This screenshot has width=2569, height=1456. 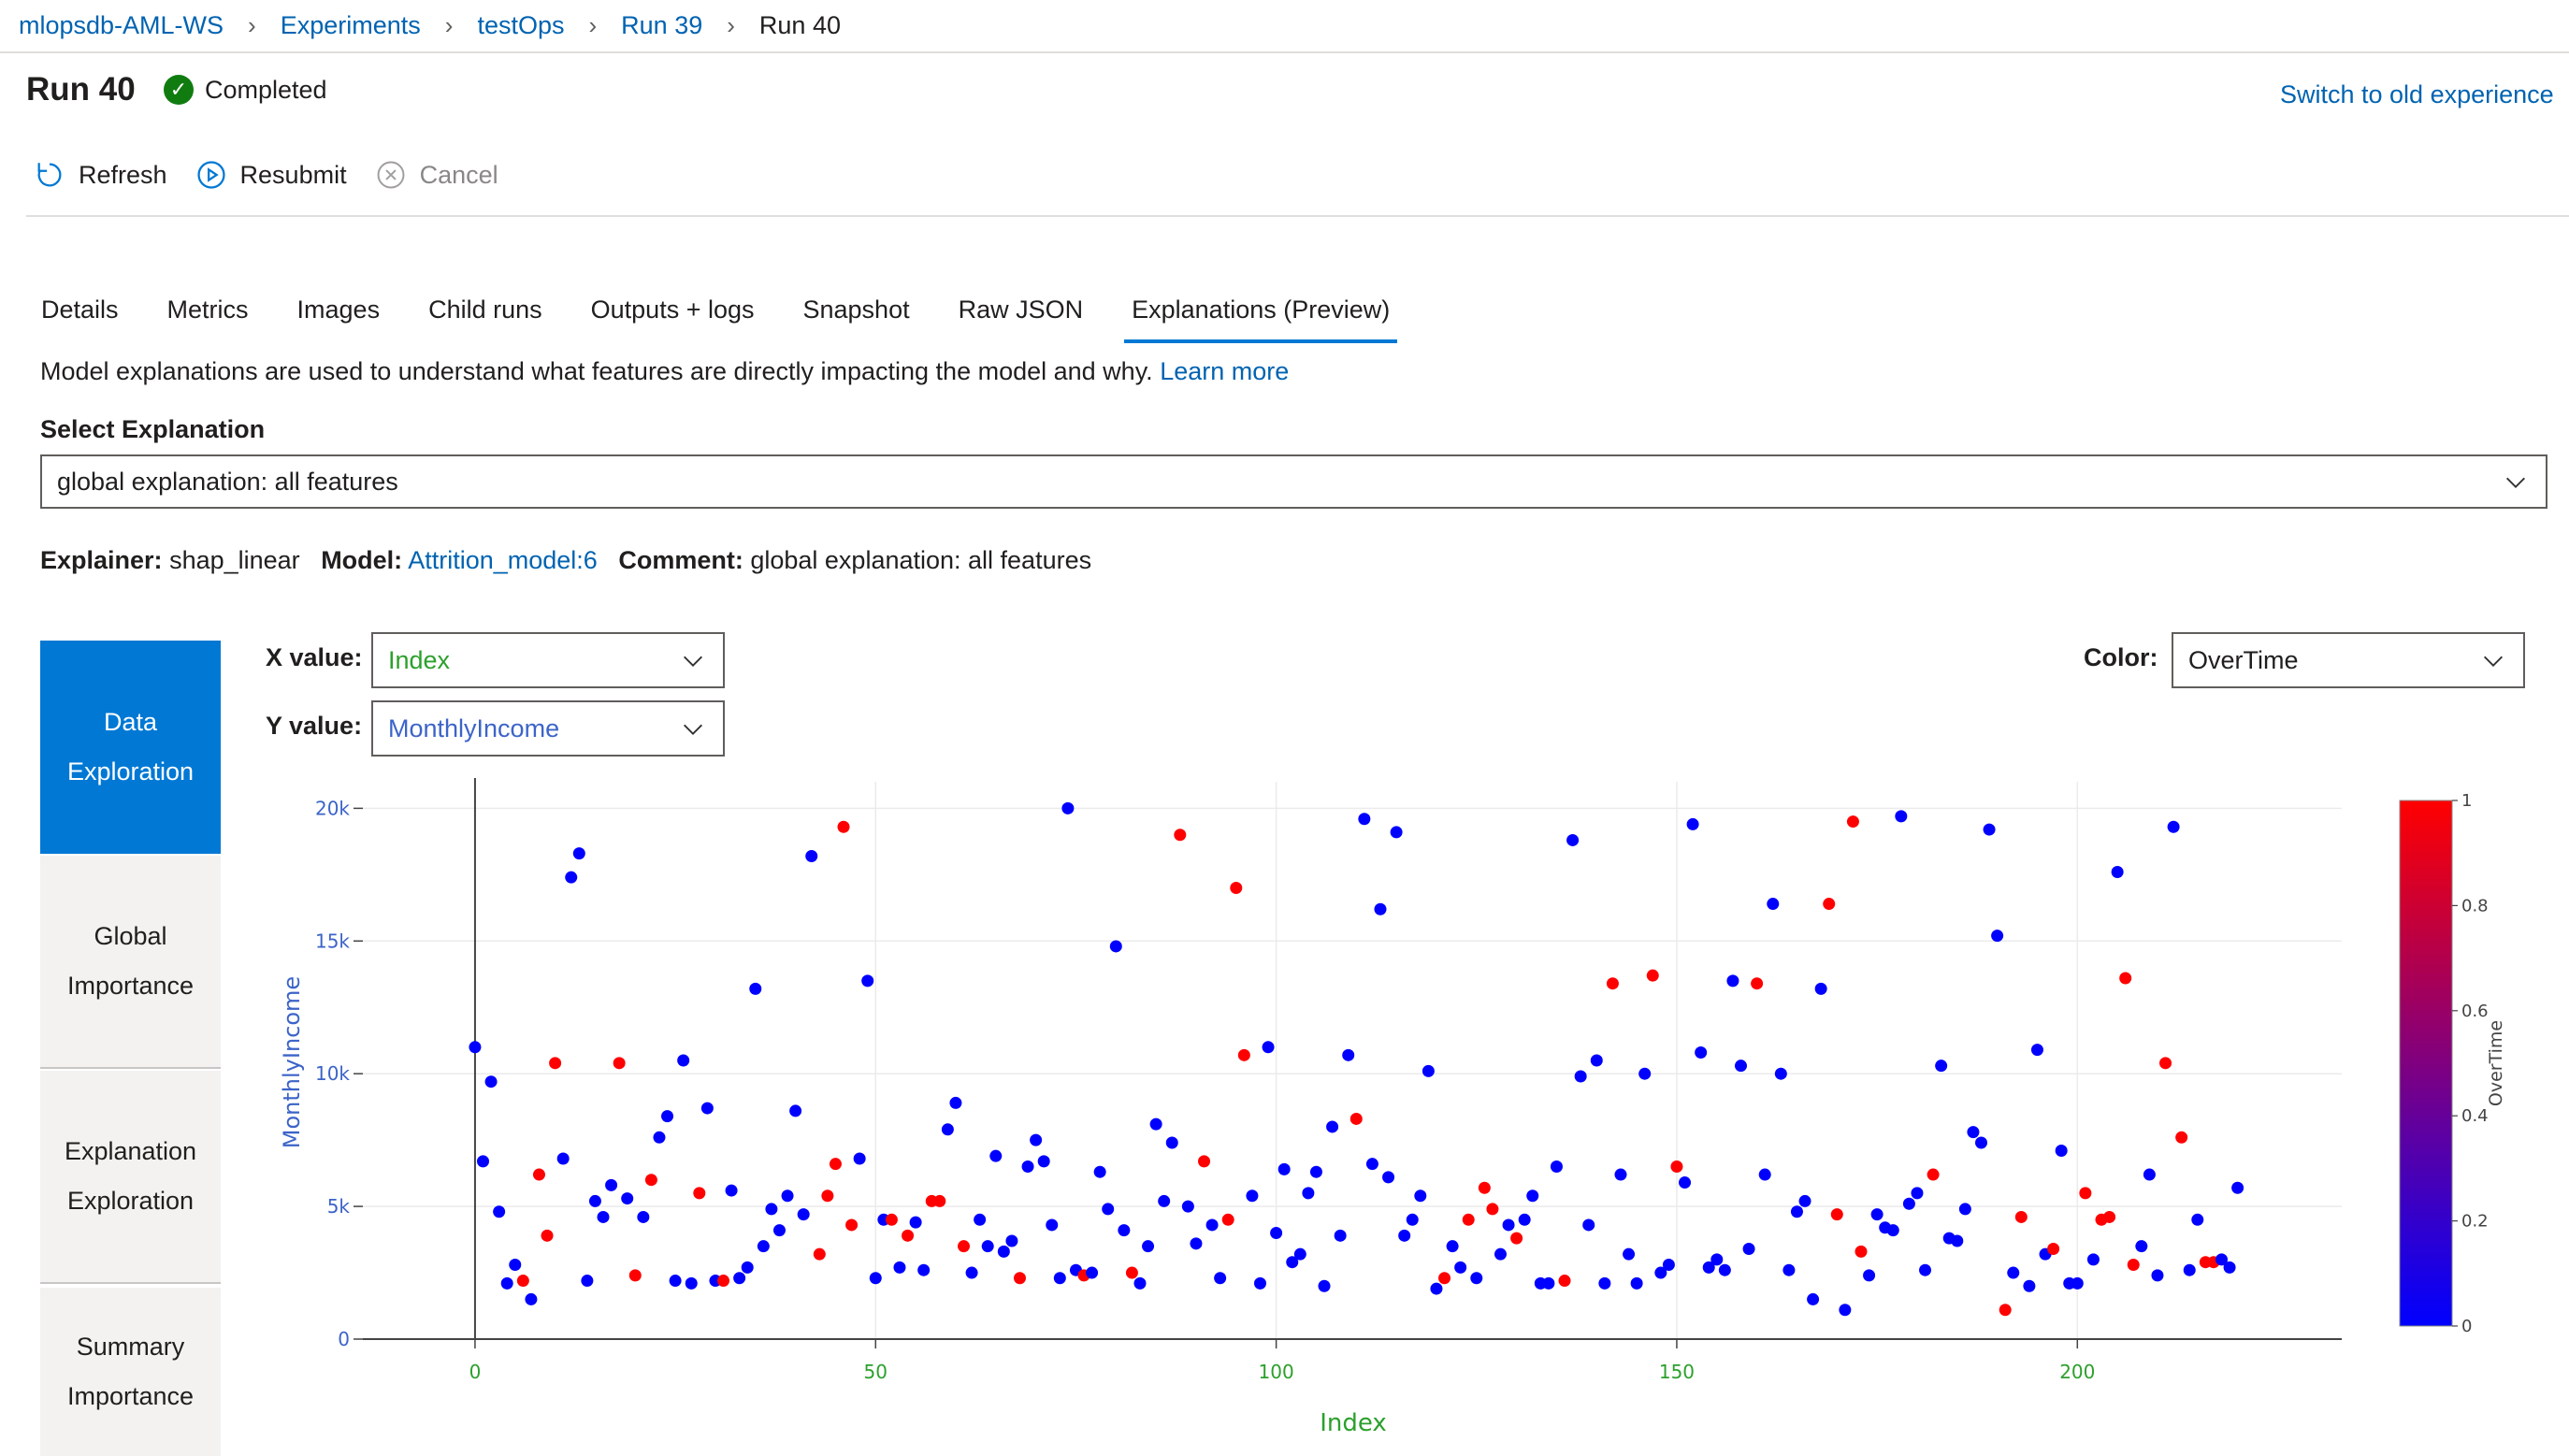 What do you see at coordinates (2417, 94) in the screenshot?
I see `switch-old-experience-link: Switch to old experience` at bounding box center [2417, 94].